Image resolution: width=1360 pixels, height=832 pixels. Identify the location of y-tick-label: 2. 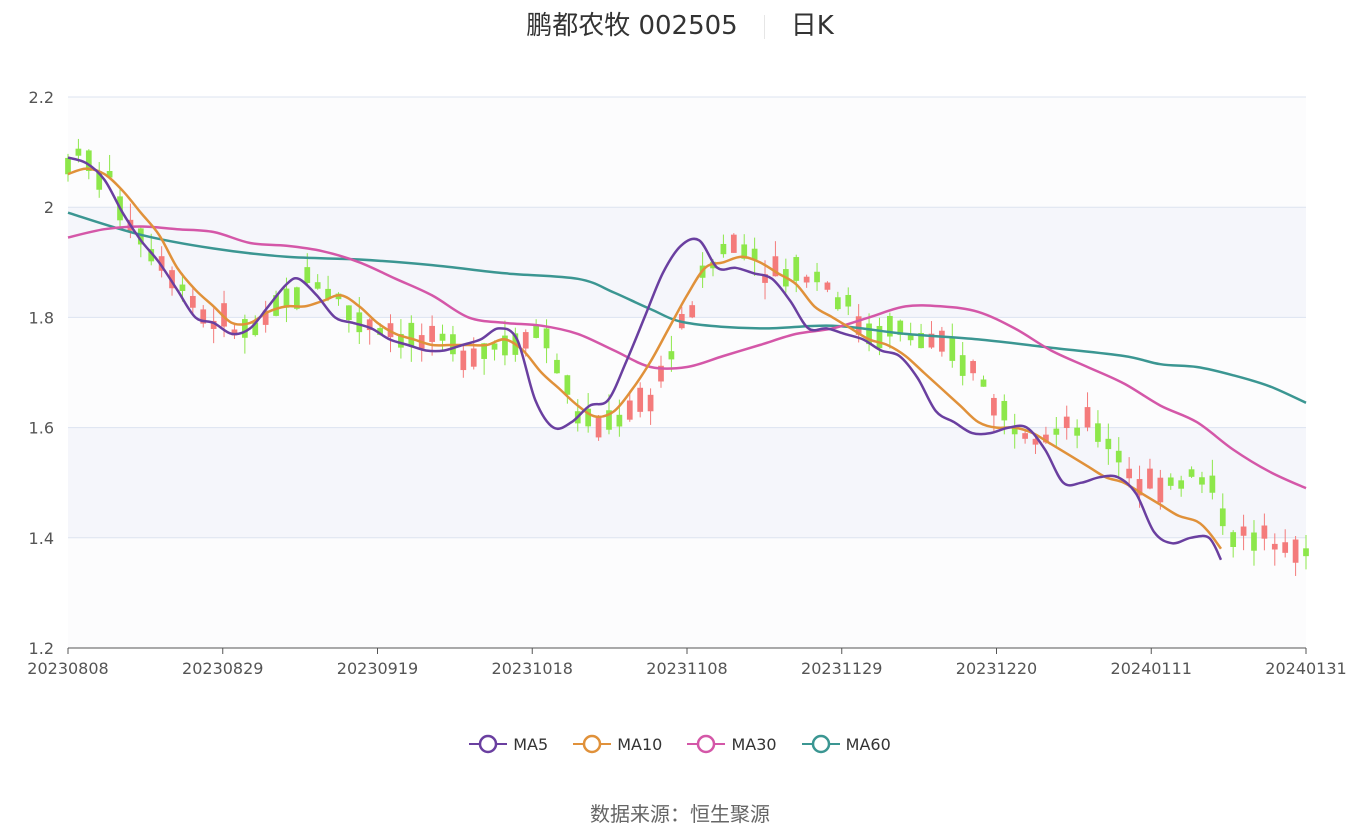
(49, 207).